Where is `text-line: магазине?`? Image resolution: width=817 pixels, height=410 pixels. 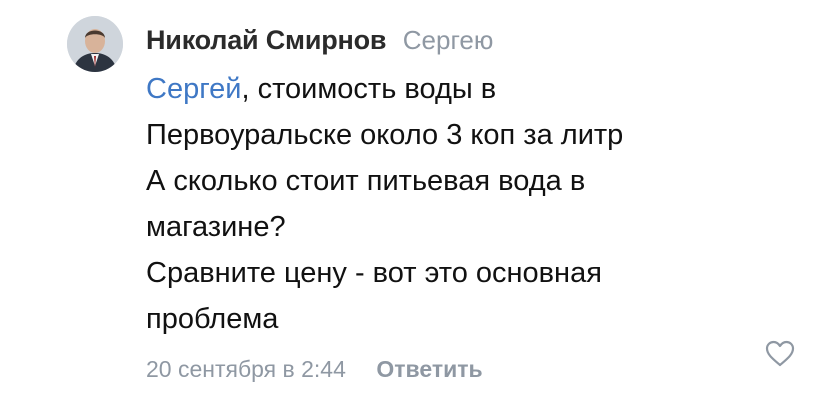
text-line: магазине? is located at coordinates (216, 227).